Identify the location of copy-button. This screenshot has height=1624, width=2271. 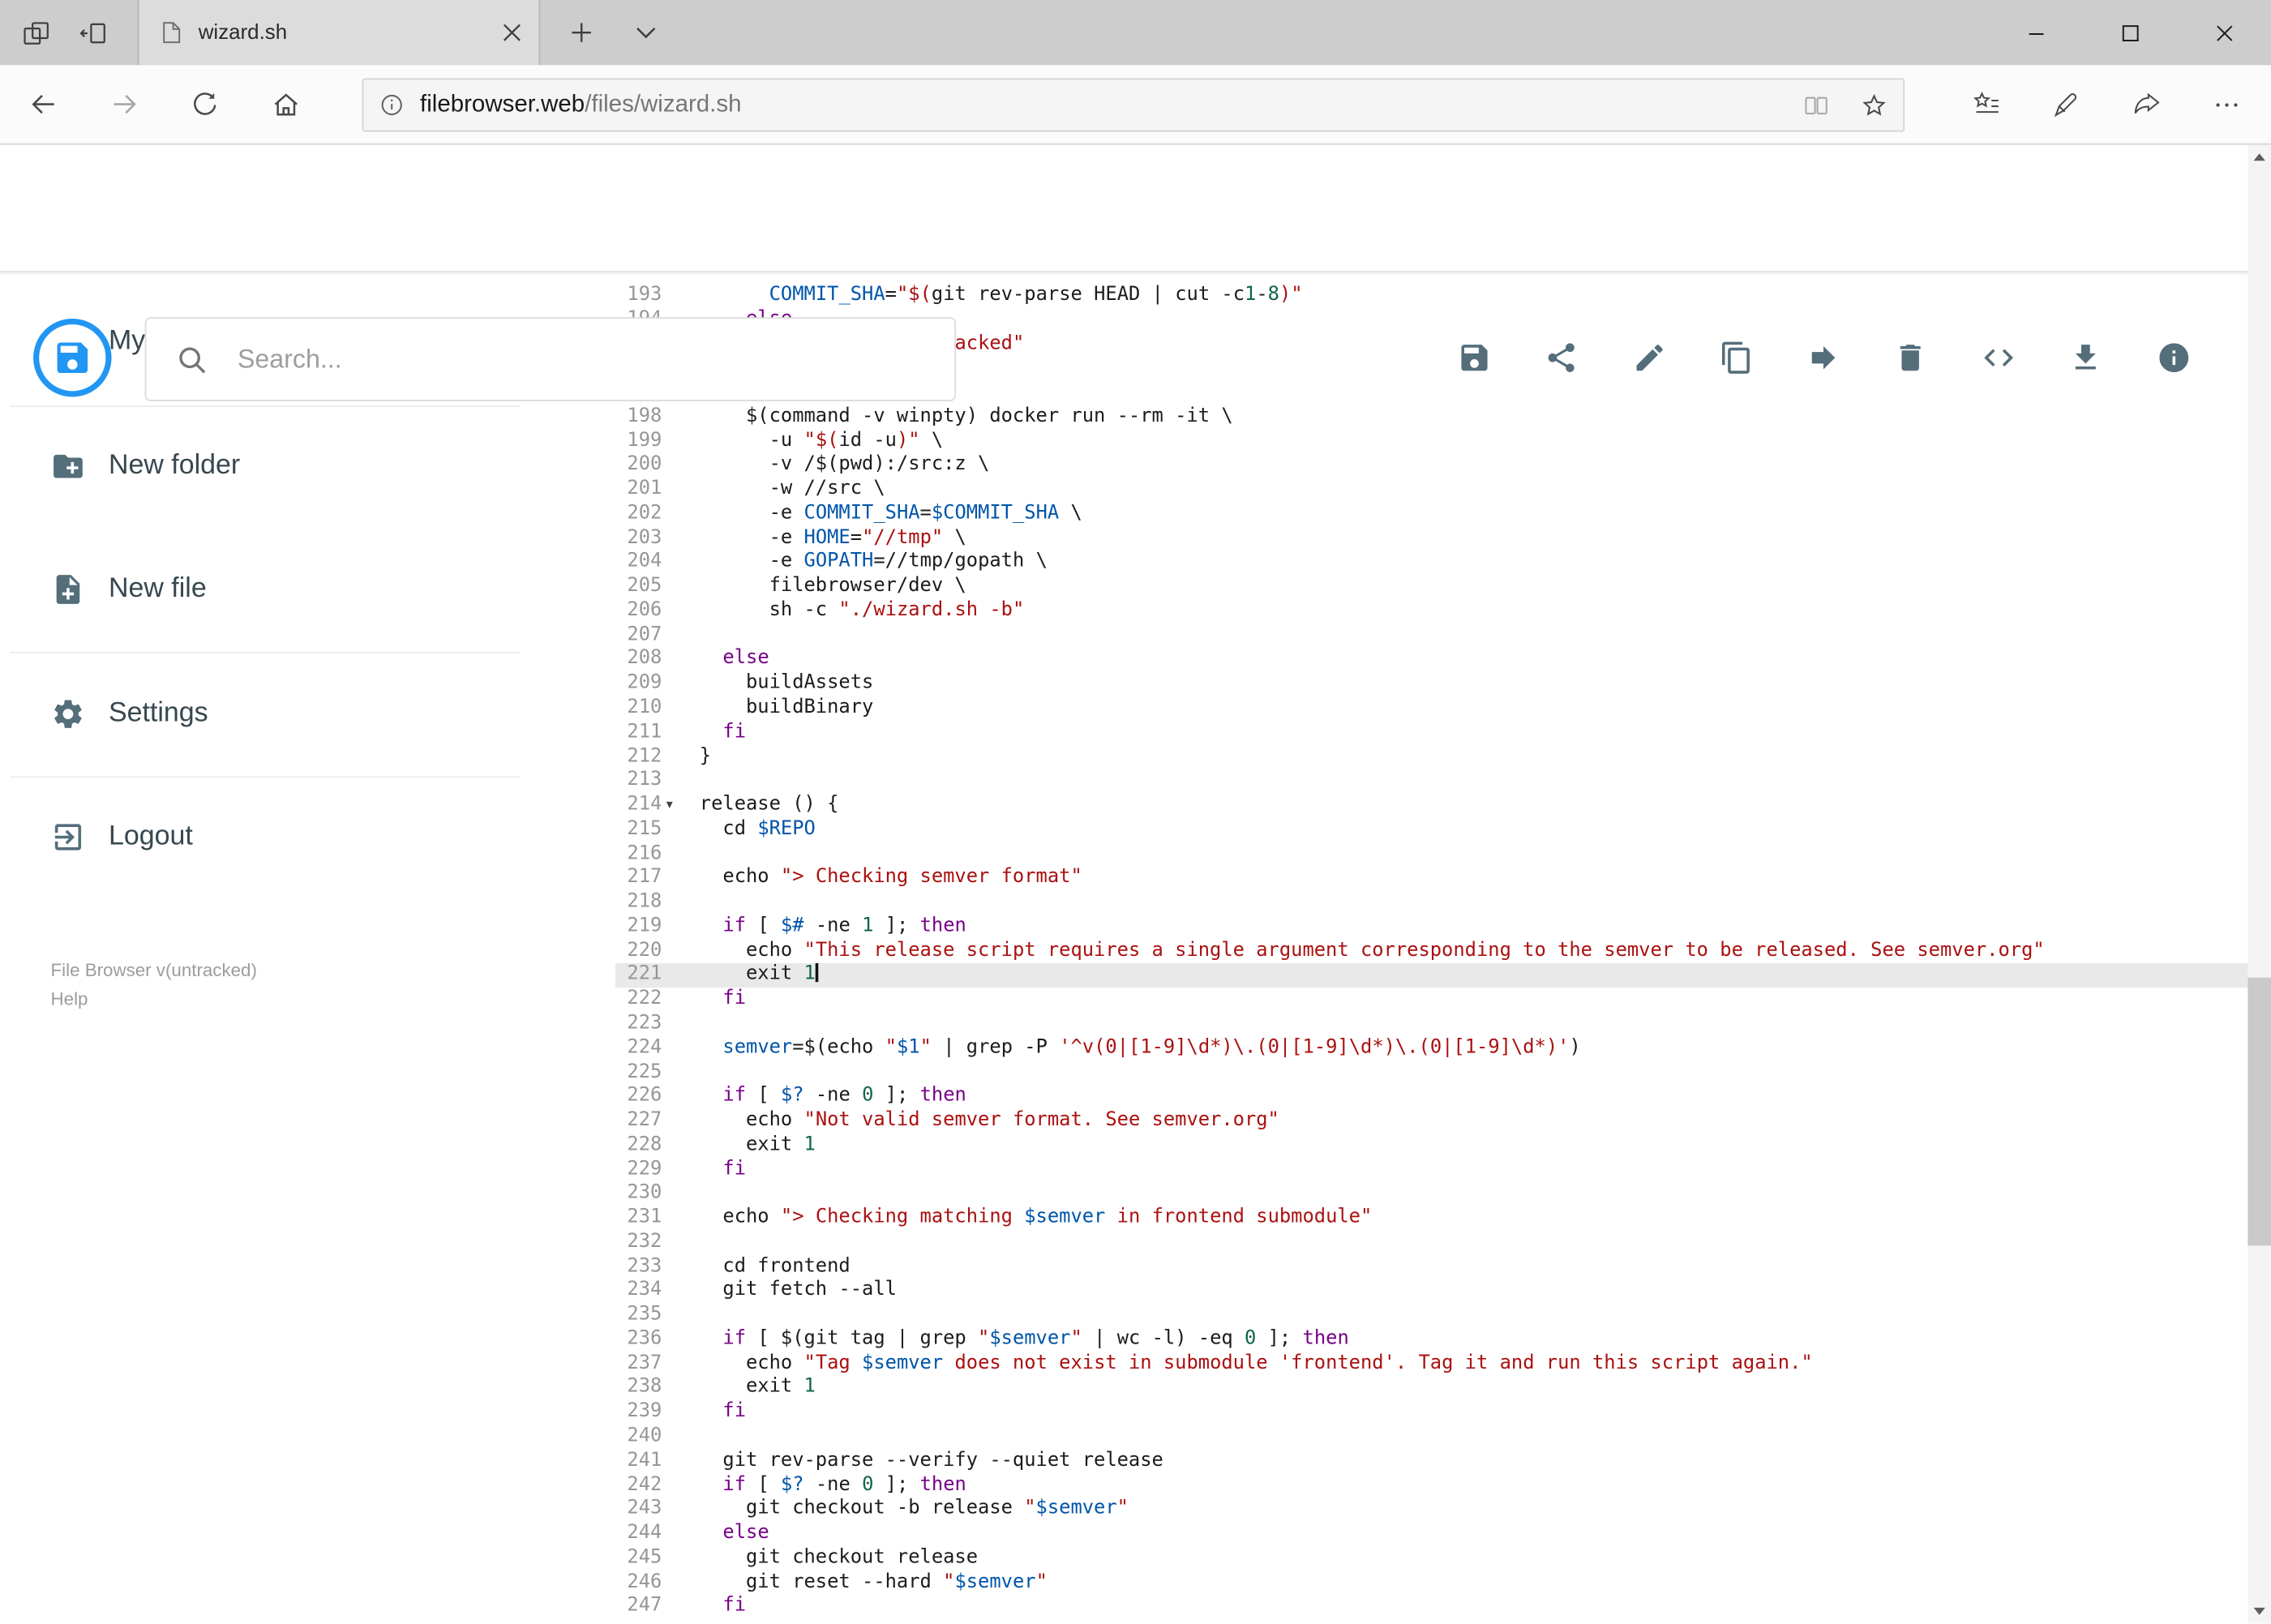
(1737, 358).